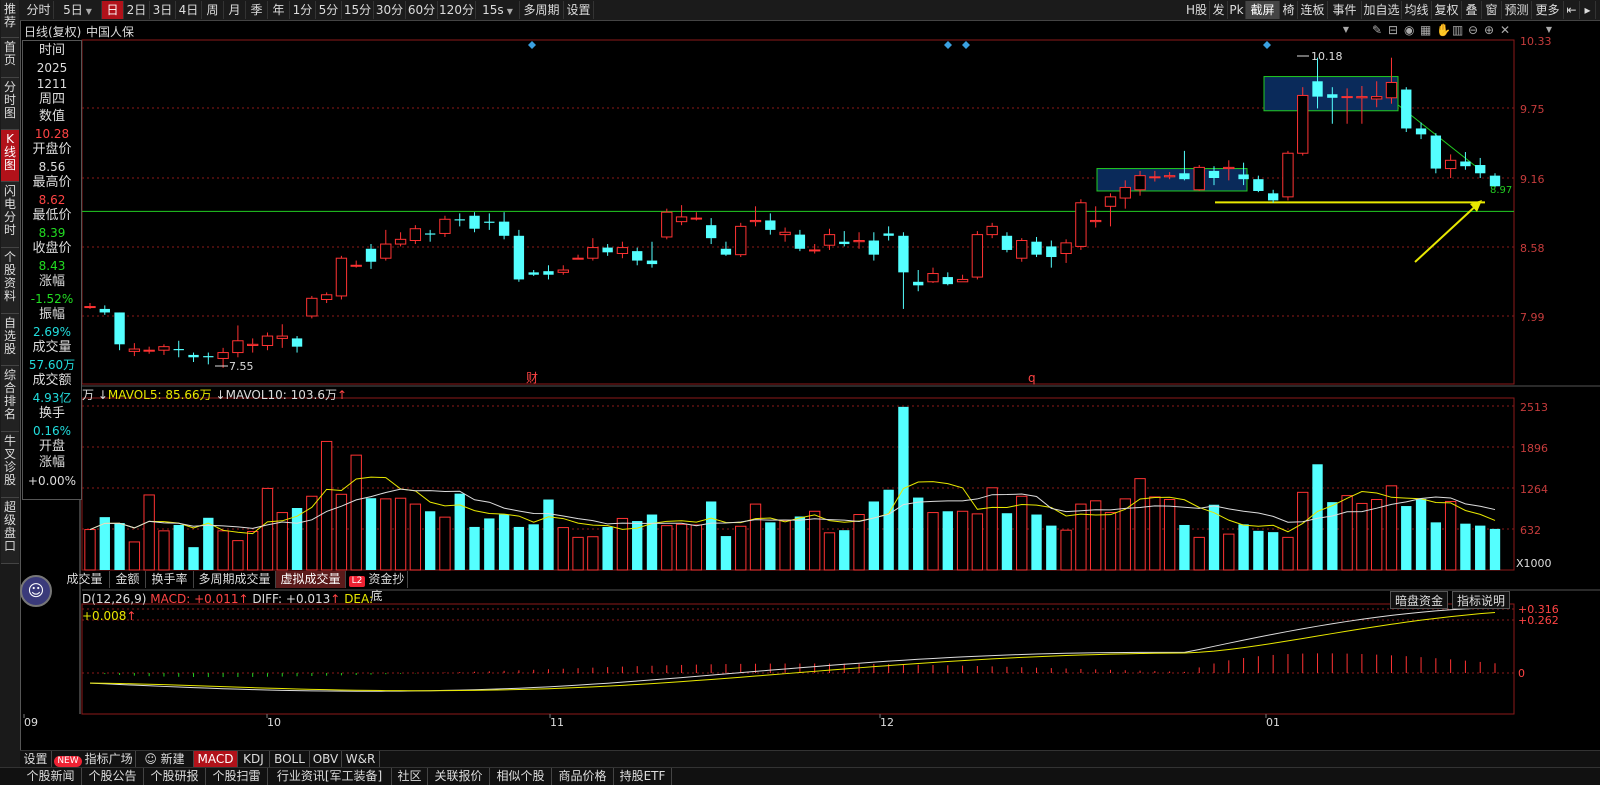 Image resolution: width=1600 pixels, height=785 pixels. I want to click on assistant-robot-icon: ☺, so click(36, 591).